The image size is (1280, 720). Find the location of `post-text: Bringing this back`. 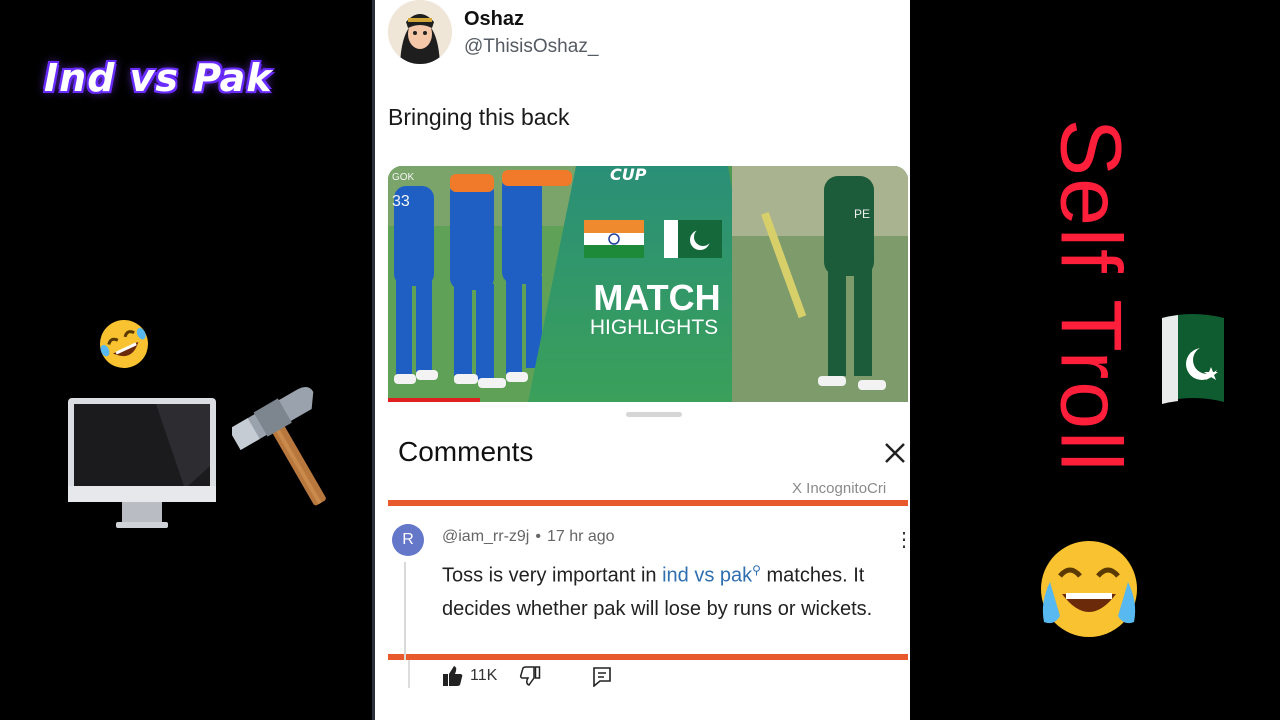

post-text: Bringing this back is located at coordinates (479, 117).